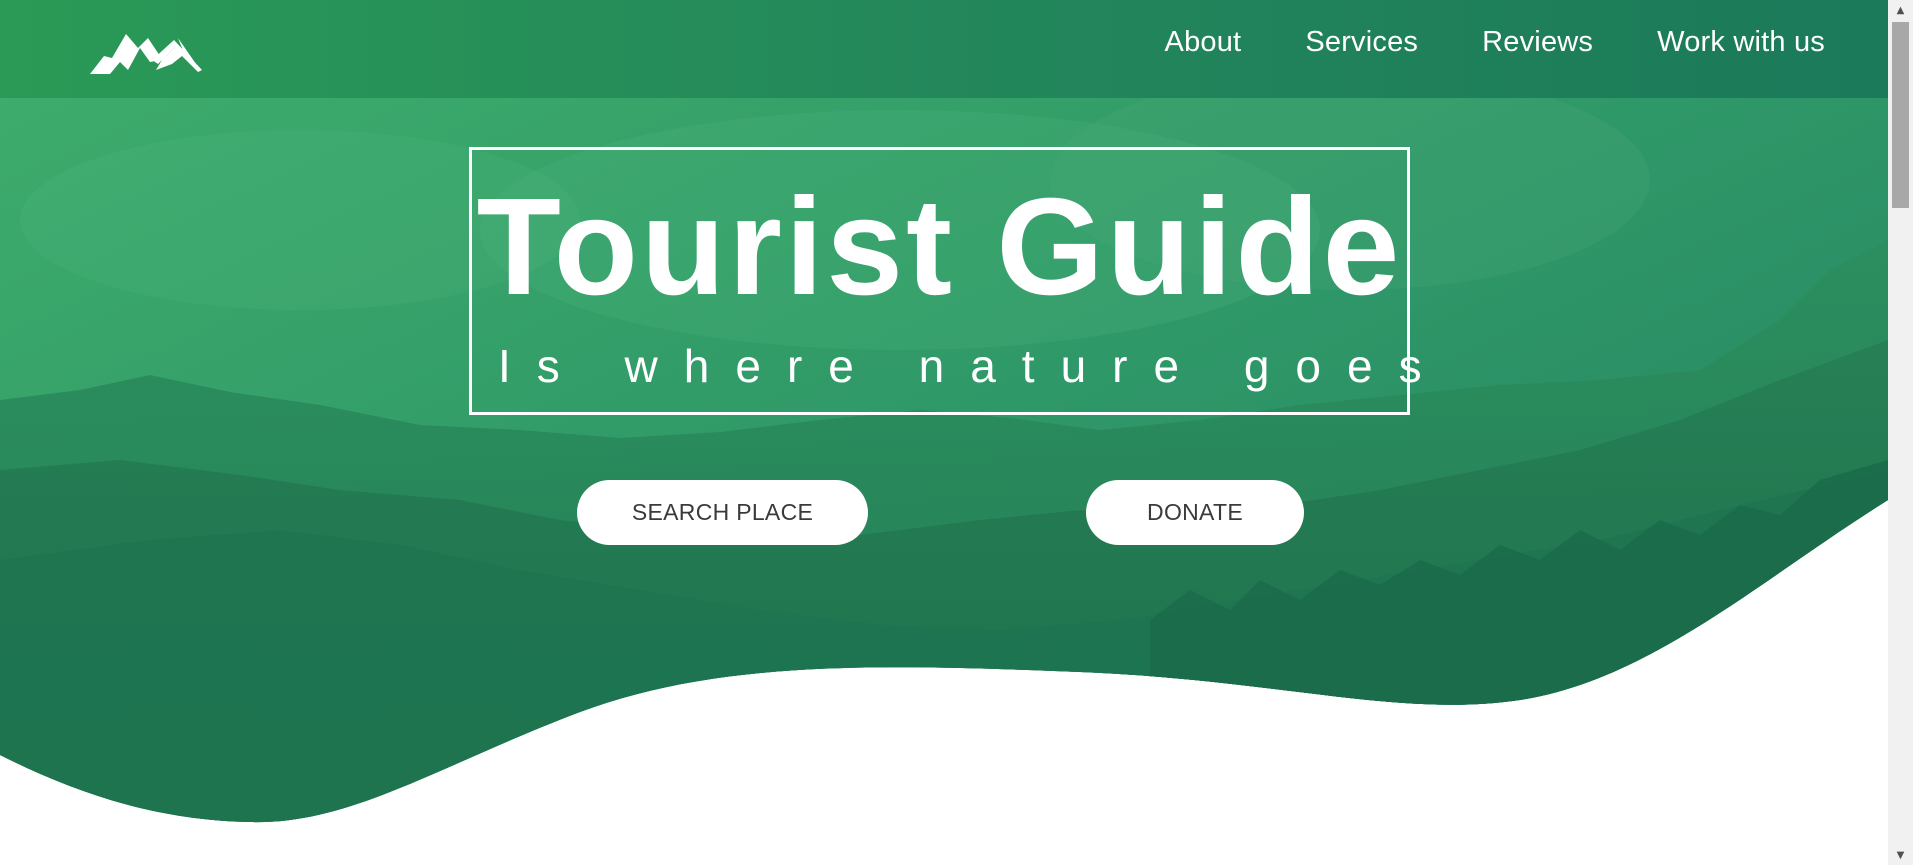 This screenshot has height=865, width=1913. I want to click on scroll-up-arrow-icon: ▲, so click(1900, 10).